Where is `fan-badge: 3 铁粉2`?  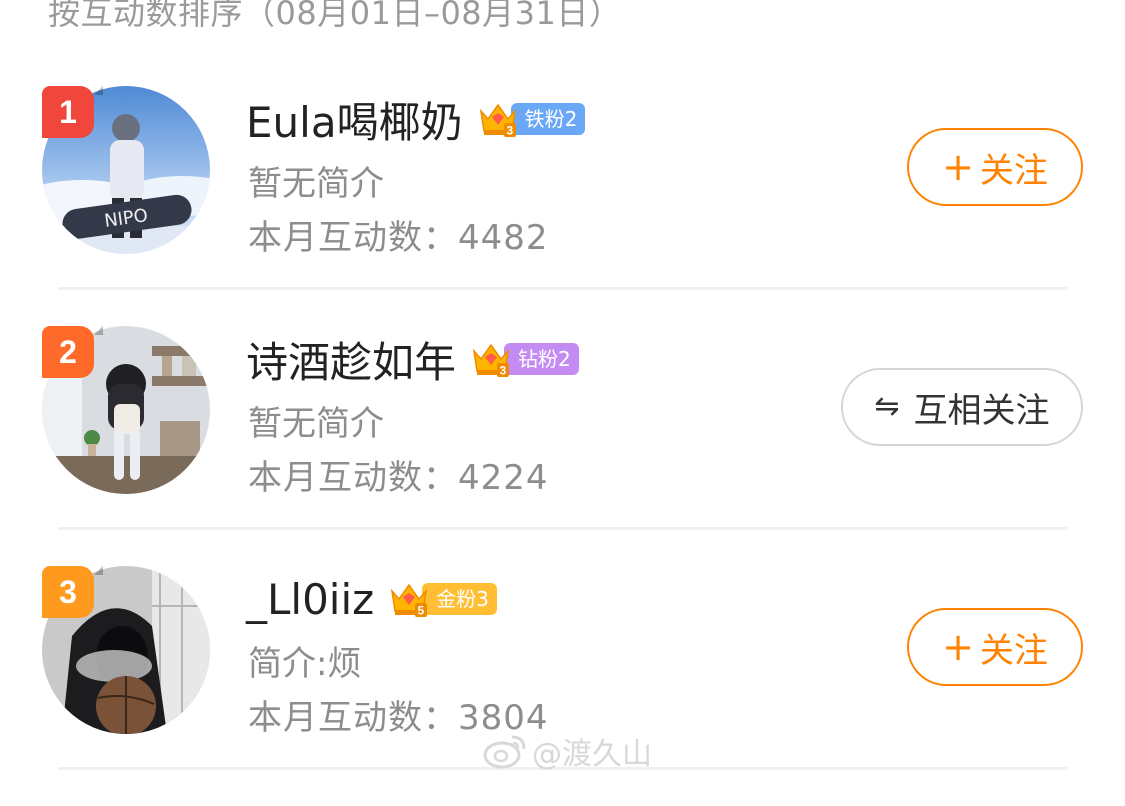
fan-badge: 3 铁粉2 is located at coordinates (531, 119).